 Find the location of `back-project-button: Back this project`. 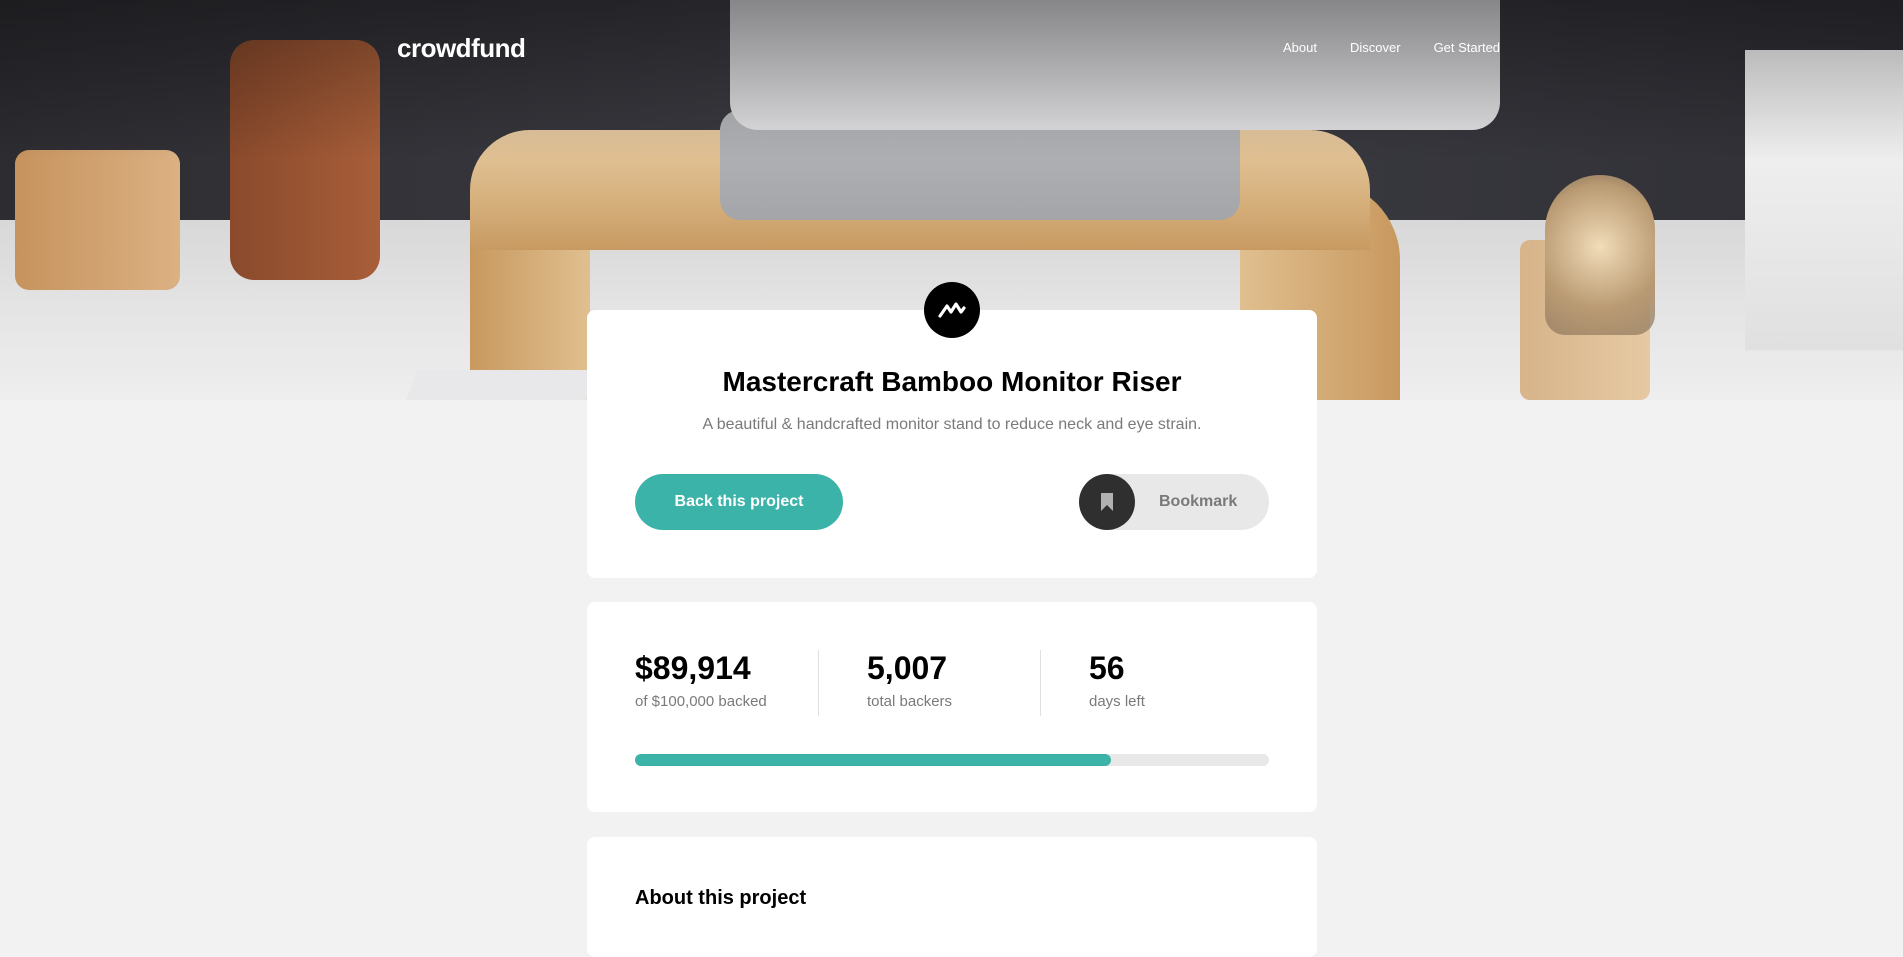

back-project-button: Back this project is located at coordinates (739, 502).